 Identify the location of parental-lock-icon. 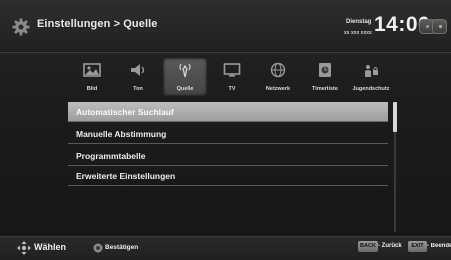
(371, 71).